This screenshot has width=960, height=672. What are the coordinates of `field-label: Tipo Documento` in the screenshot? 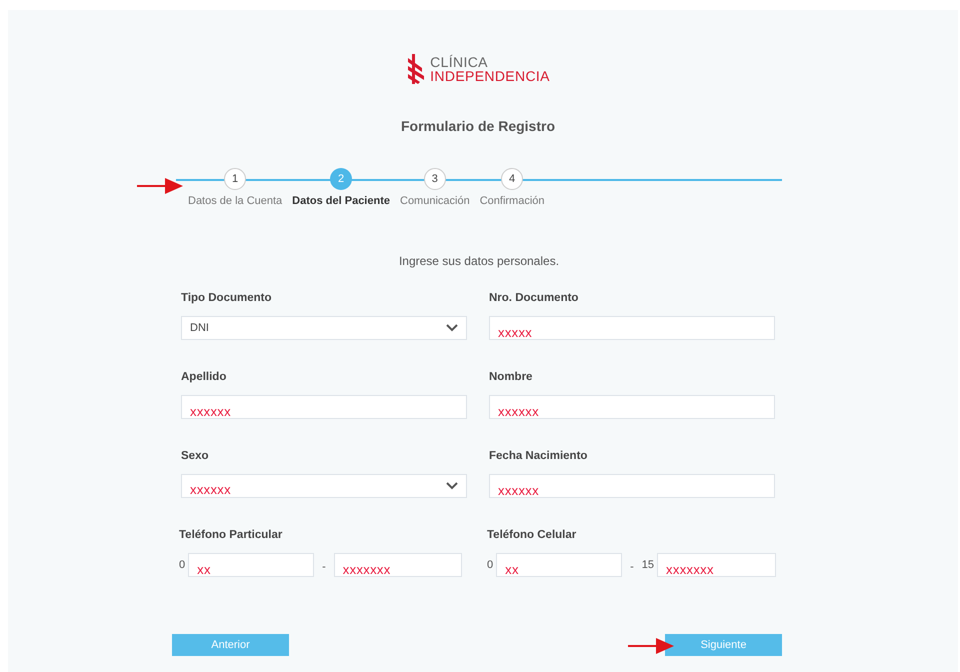 It's located at (227, 298).